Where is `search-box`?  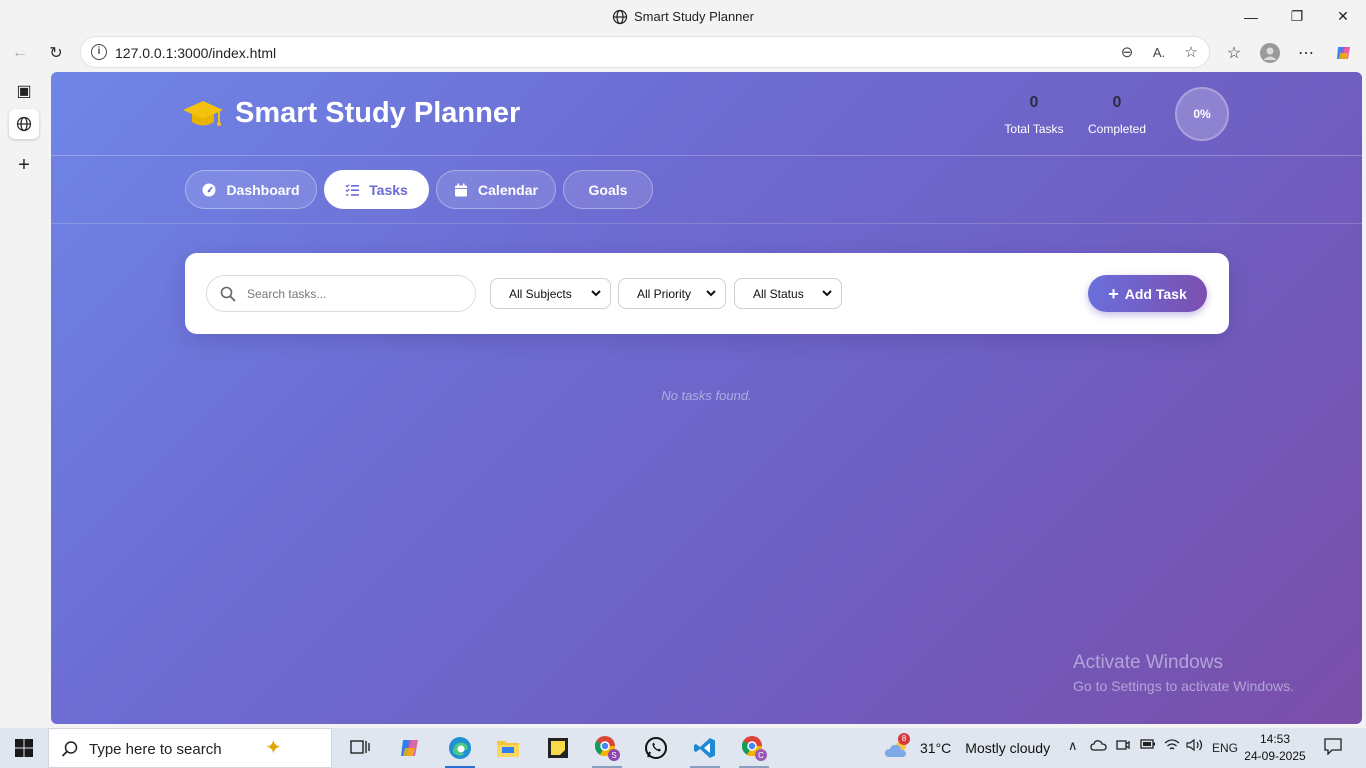 search-box is located at coordinates (341, 293).